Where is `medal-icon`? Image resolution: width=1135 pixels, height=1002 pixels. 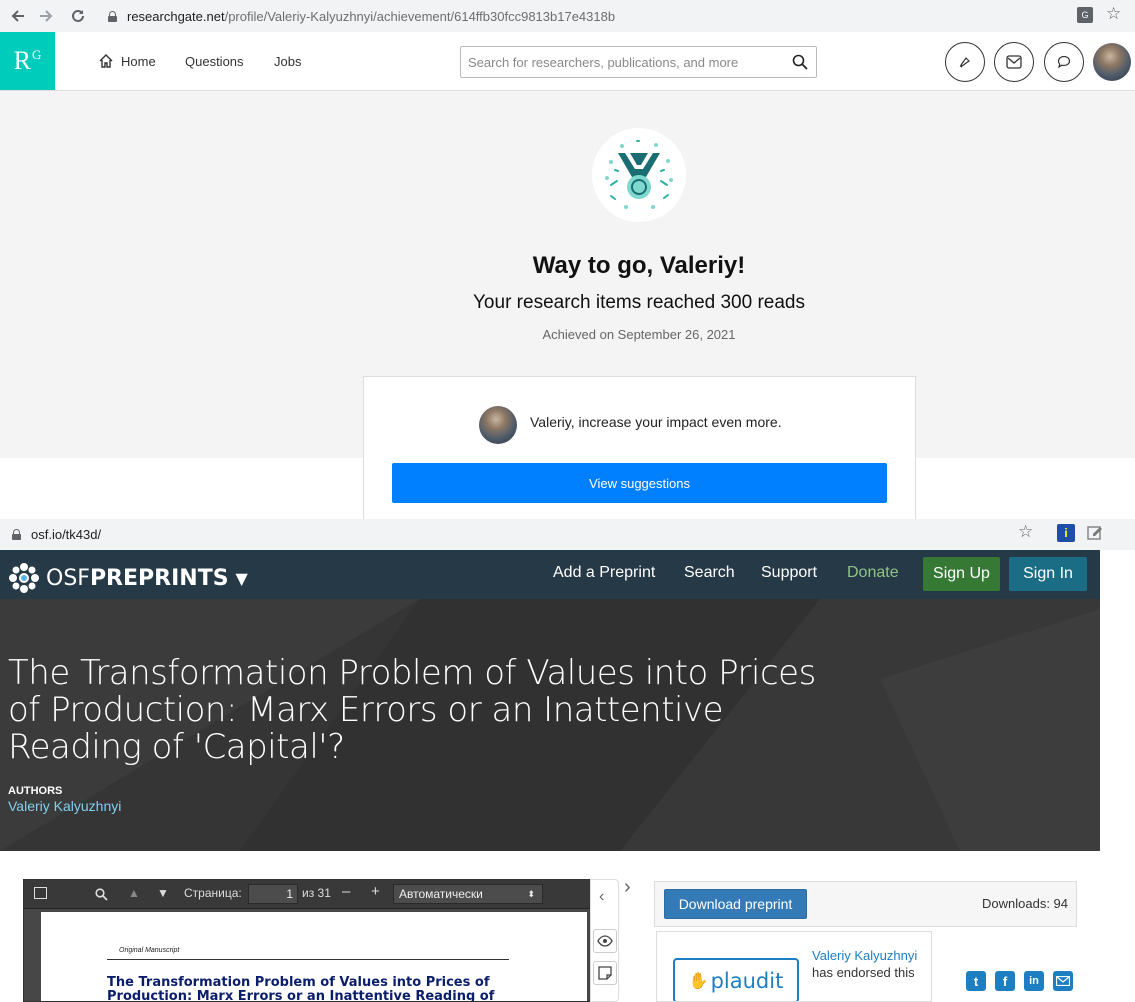 medal-icon is located at coordinates (639, 174).